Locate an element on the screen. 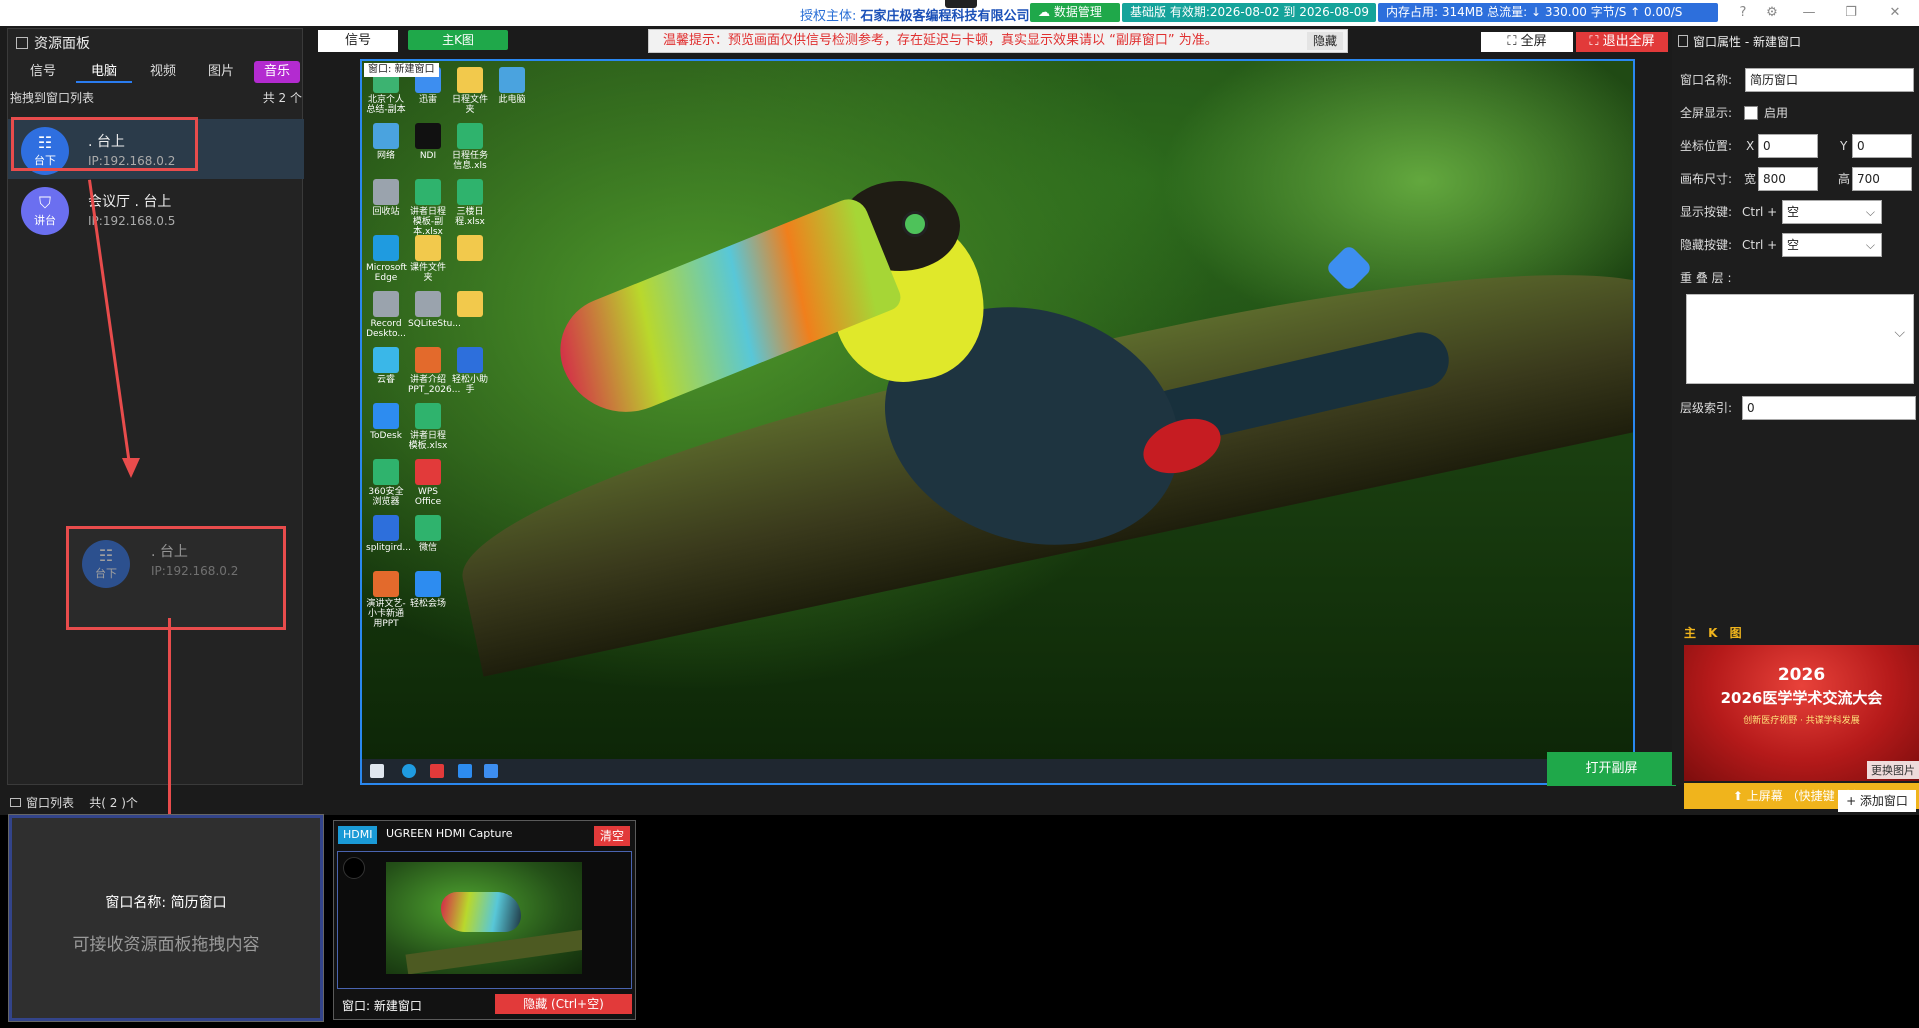 The height and width of the screenshot is (1028, 1919). desktop-icon: 讲者日程模板-副本.xlsx is located at coordinates (428, 208).